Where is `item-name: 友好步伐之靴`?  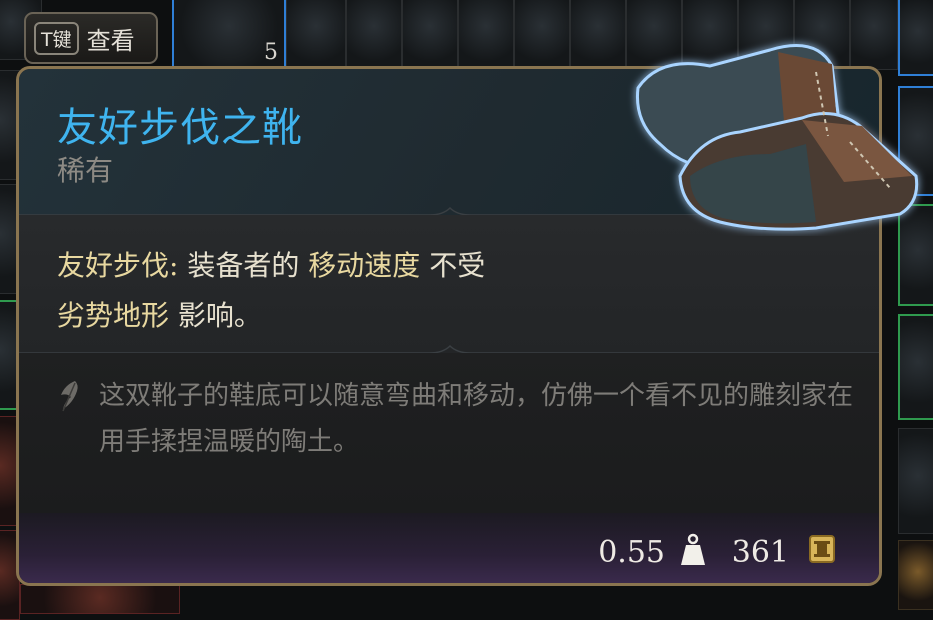
item-name: 友好步伐之靴 is located at coordinates (180, 128).